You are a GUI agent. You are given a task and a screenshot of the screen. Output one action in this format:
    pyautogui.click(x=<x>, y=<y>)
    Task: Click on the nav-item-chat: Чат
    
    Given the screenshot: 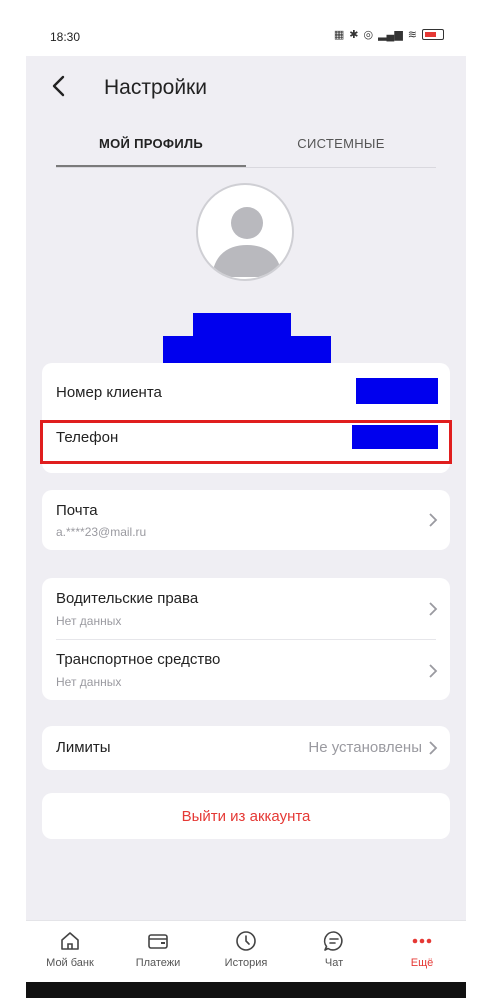 What is the action you would take?
    pyautogui.click(x=334, y=951)
    